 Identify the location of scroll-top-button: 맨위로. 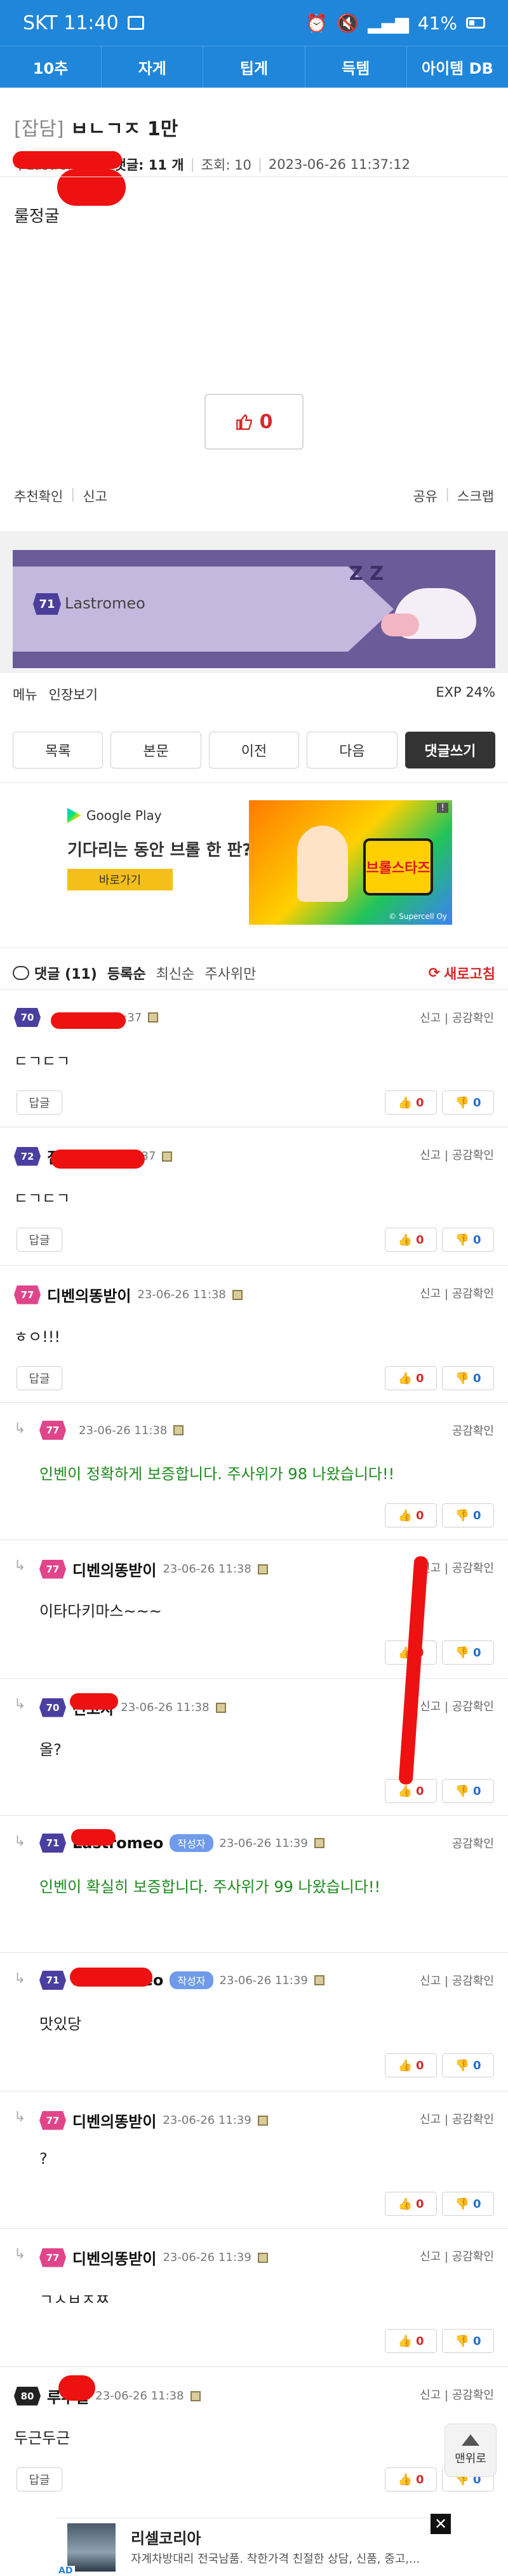
(470, 2450).